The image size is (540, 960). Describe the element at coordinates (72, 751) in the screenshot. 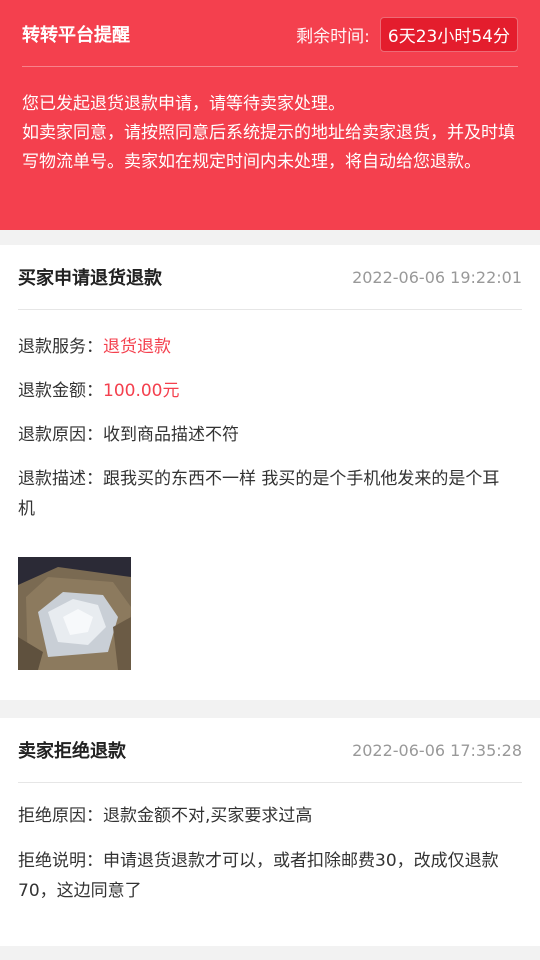

I see `seller-reject-title: 卖家拒绝退款` at that location.